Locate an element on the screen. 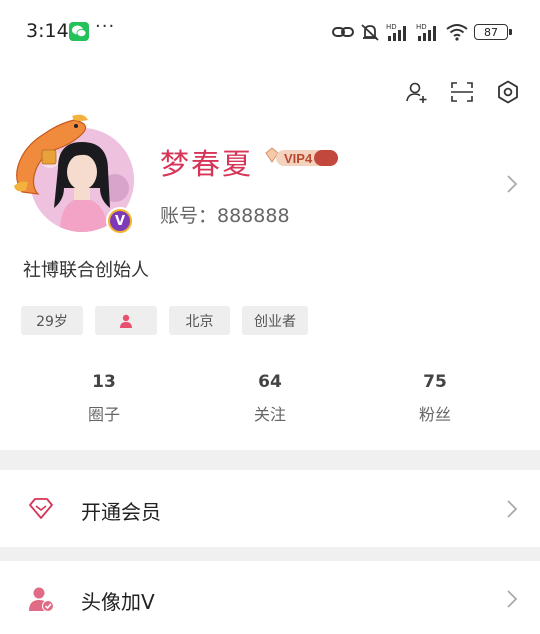  menu-label: 头像加V is located at coordinates (118, 602).